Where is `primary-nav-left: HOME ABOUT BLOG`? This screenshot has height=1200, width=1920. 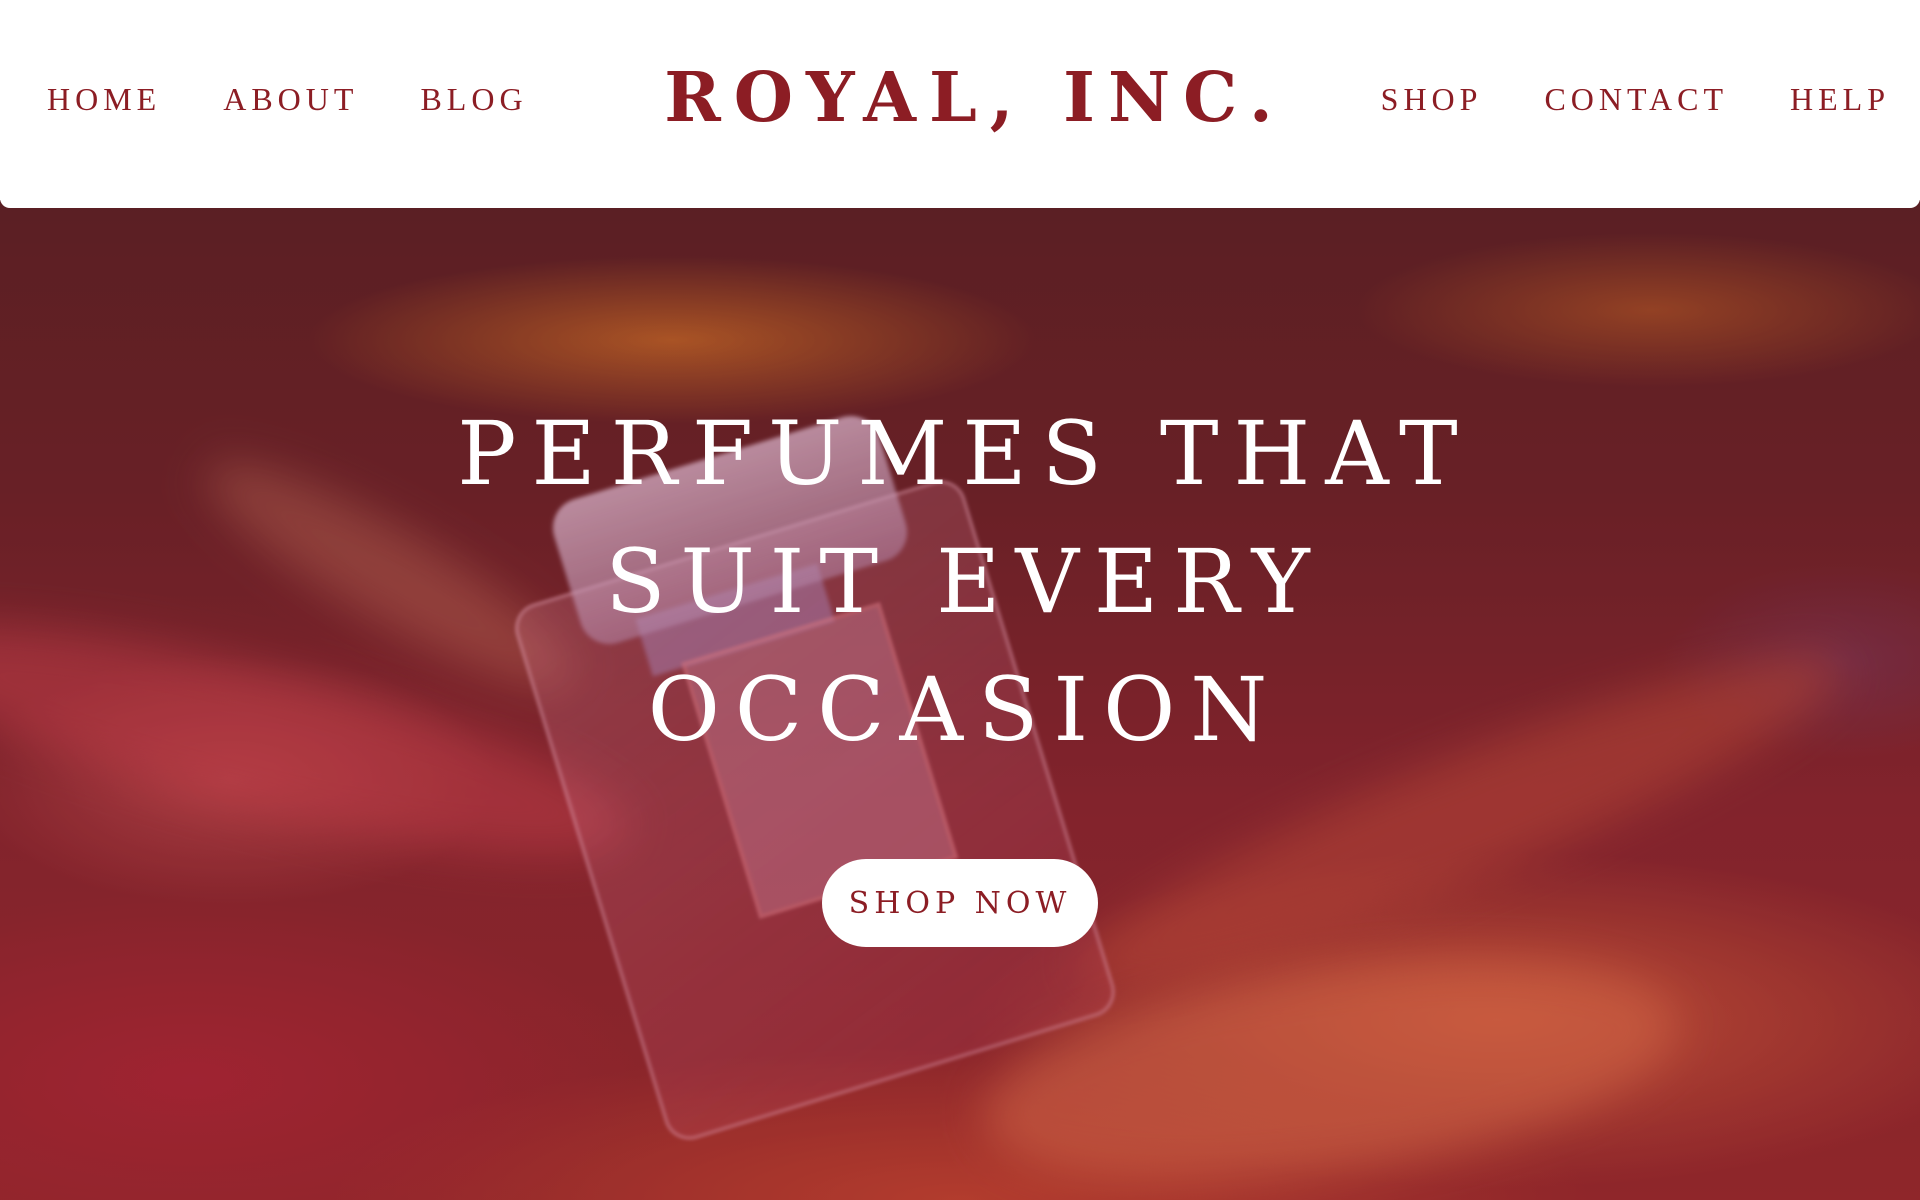 primary-nav-left: HOME ABOUT BLOG is located at coordinates (287, 104).